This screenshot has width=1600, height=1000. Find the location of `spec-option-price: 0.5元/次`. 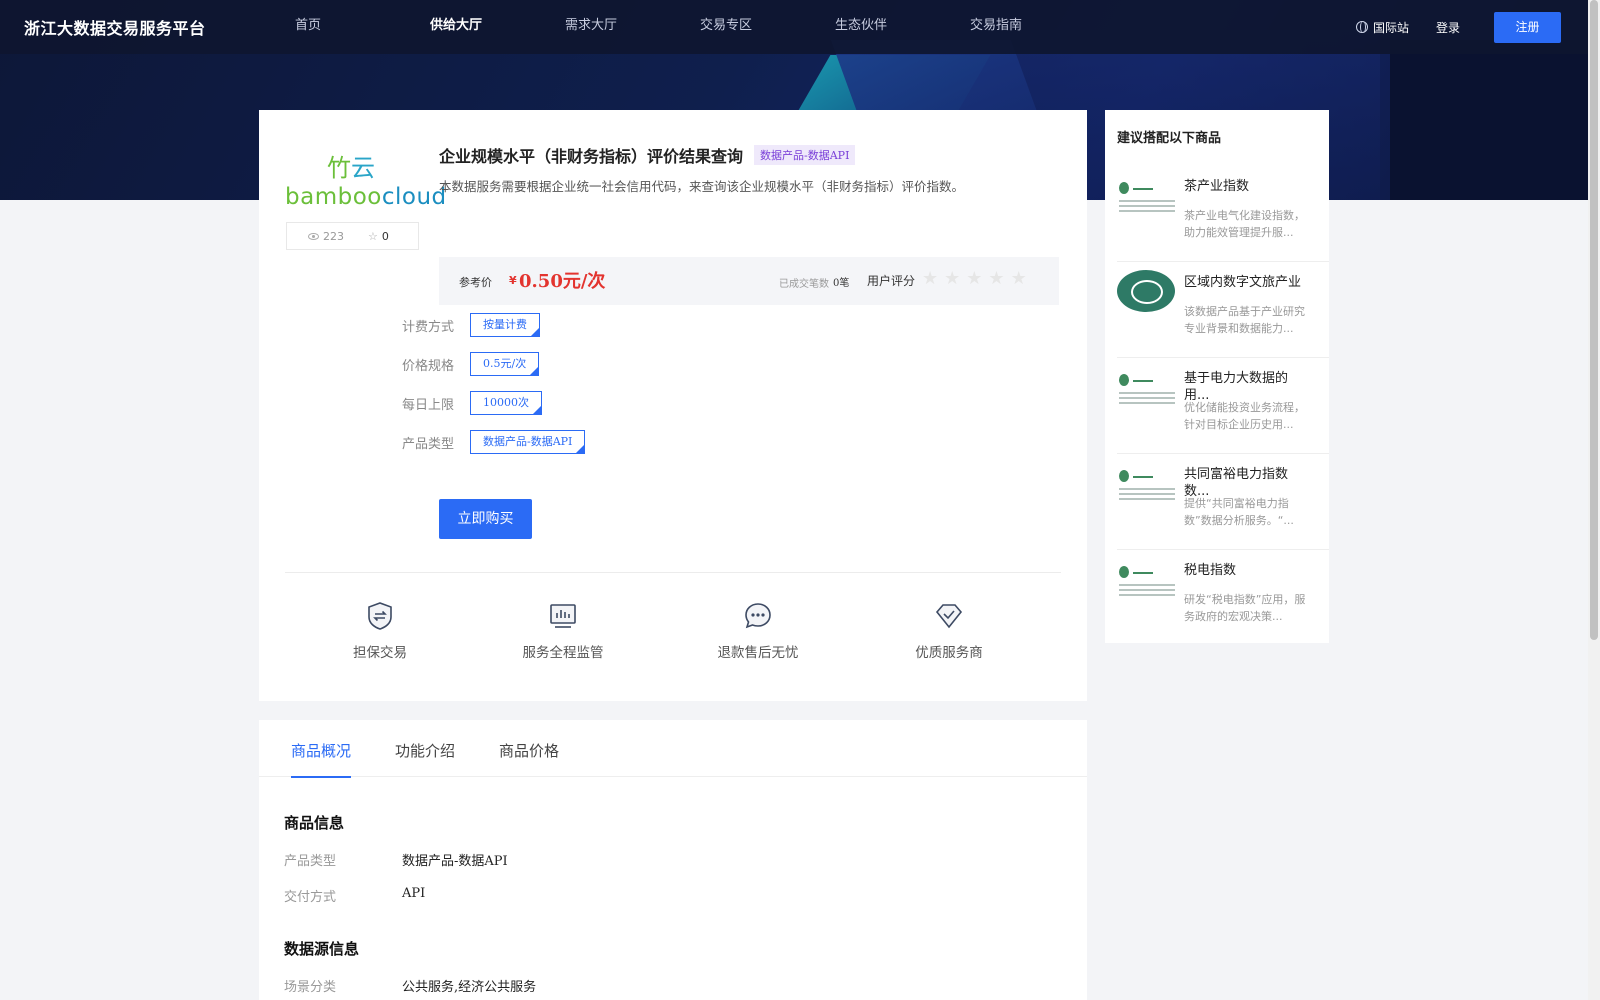

spec-option-price: 0.5元/次 is located at coordinates (505, 364).